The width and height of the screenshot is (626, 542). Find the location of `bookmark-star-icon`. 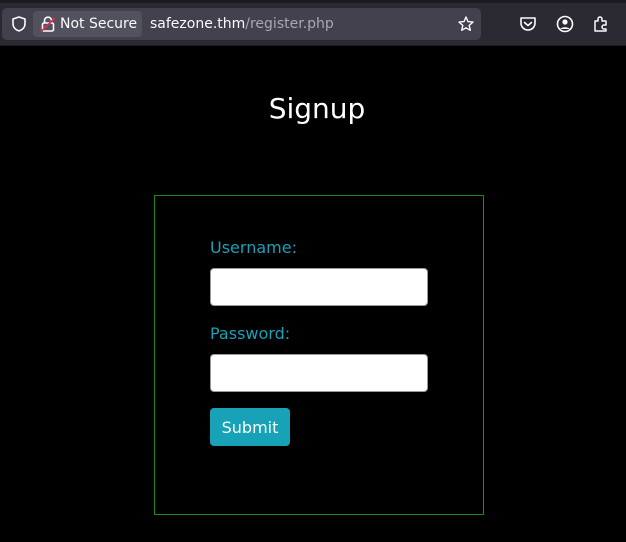

bookmark-star-icon is located at coordinates (466, 24).